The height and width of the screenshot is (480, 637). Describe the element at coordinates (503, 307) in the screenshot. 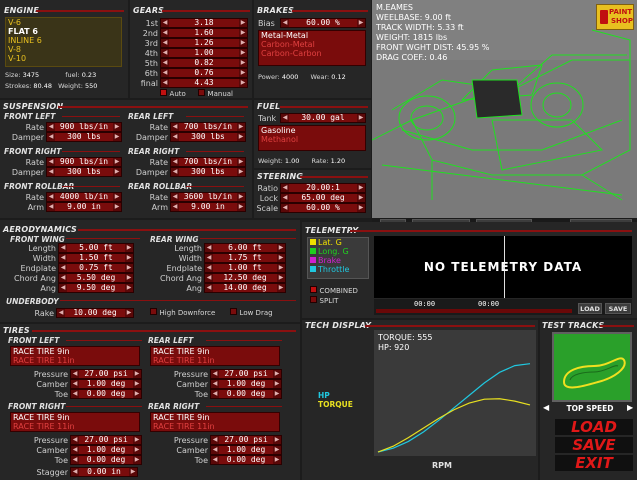

I see `telemetry-scrubber: 00:00 00:00 LOAD SAVE` at that location.